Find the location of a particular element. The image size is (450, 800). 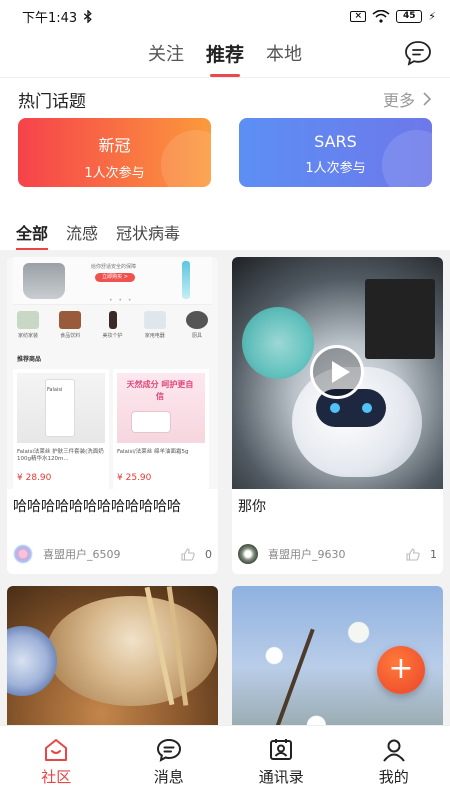

bolt-icon: ⚡ is located at coordinates (432, 16).